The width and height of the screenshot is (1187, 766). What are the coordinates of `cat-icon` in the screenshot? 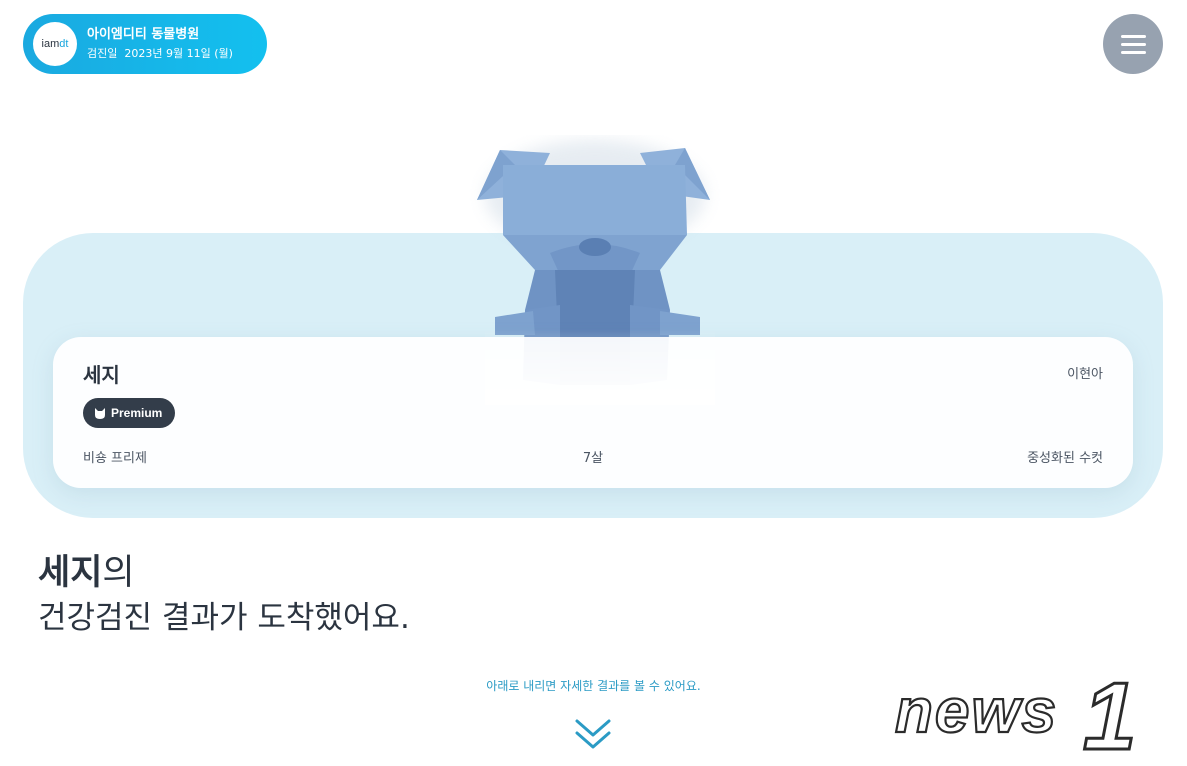 It's located at (100, 413).